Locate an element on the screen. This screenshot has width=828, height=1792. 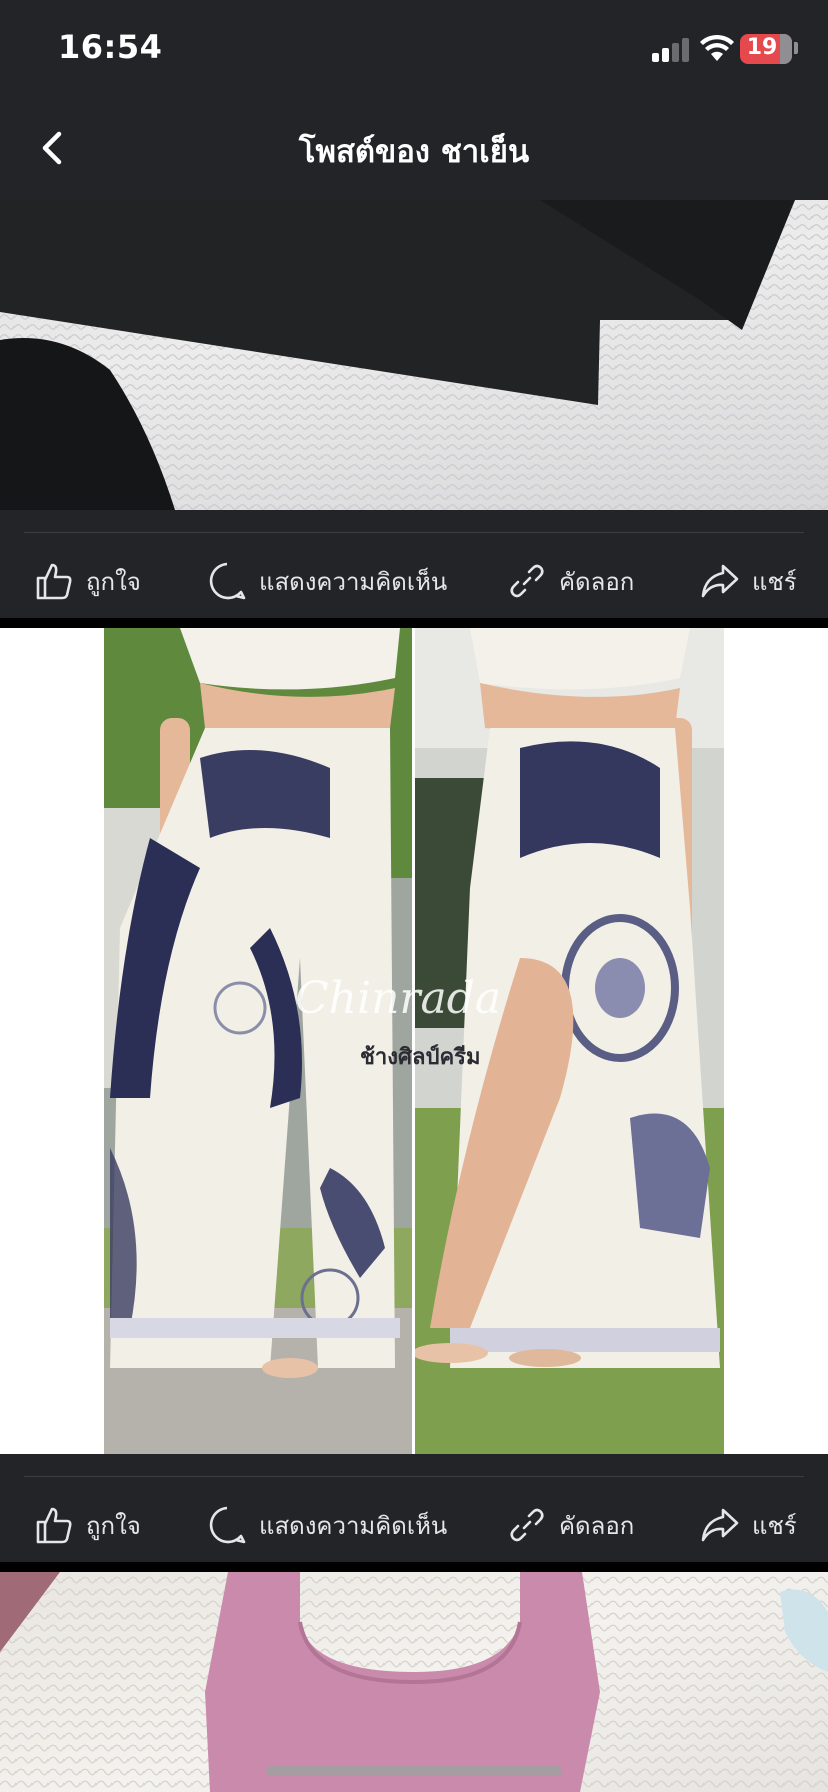
battery-tip is located at coordinates (796, 48).